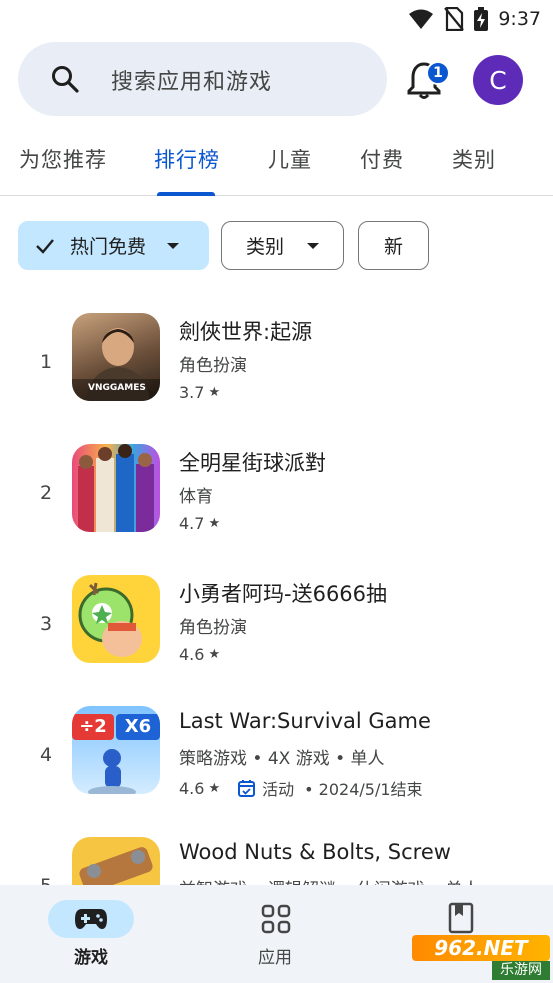 The width and height of the screenshot is (553, 983). I want to click on nav-games-label: 游戏, so click(91, 958).